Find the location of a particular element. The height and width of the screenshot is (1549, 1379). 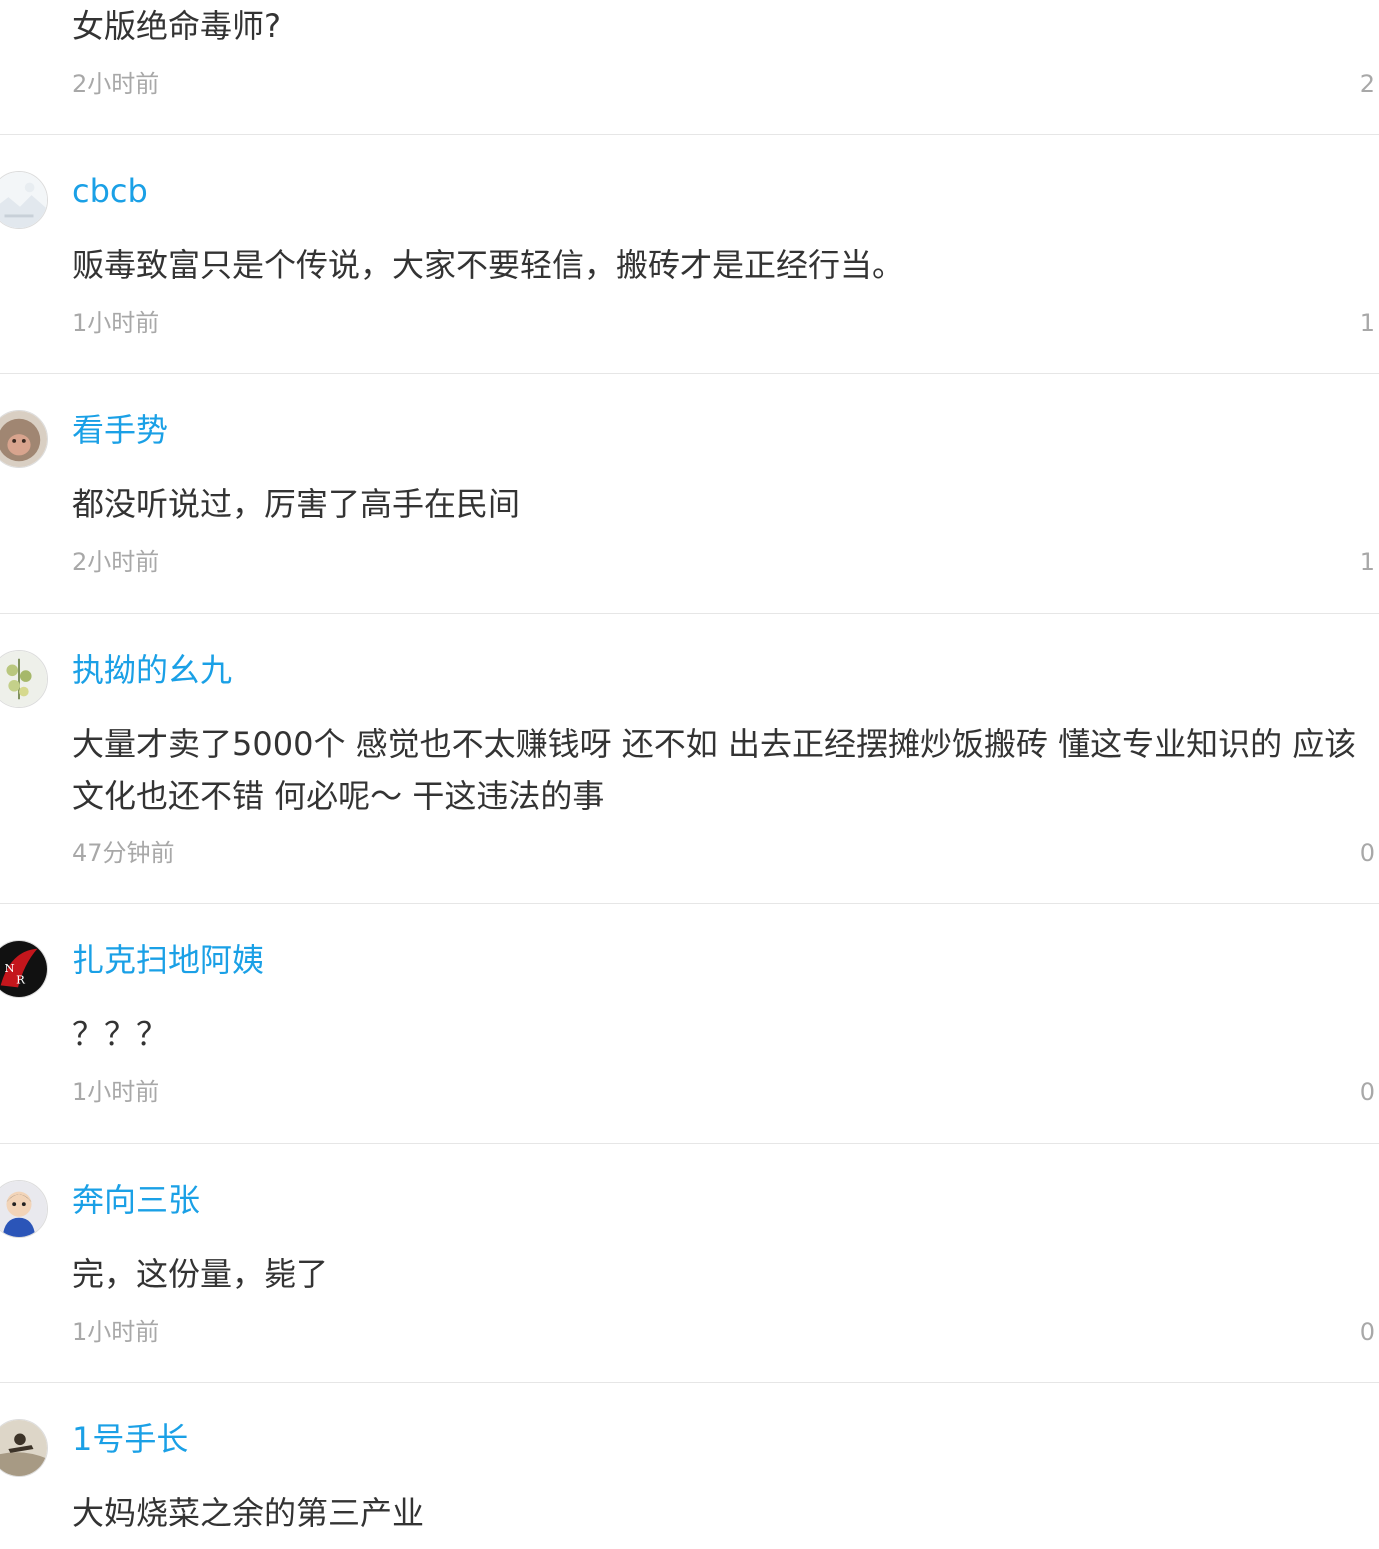

username: 看手势 is located at coordinates (120, 430).